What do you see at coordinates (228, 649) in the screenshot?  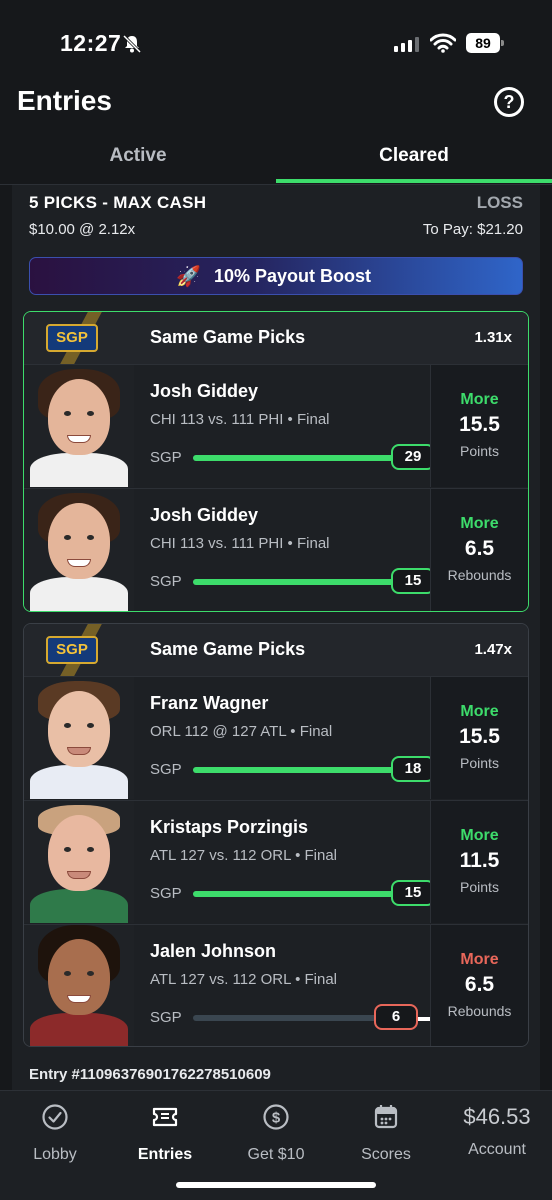 I see `sgp-group-title: Same Game Picks` at bounding box center [228, 649].